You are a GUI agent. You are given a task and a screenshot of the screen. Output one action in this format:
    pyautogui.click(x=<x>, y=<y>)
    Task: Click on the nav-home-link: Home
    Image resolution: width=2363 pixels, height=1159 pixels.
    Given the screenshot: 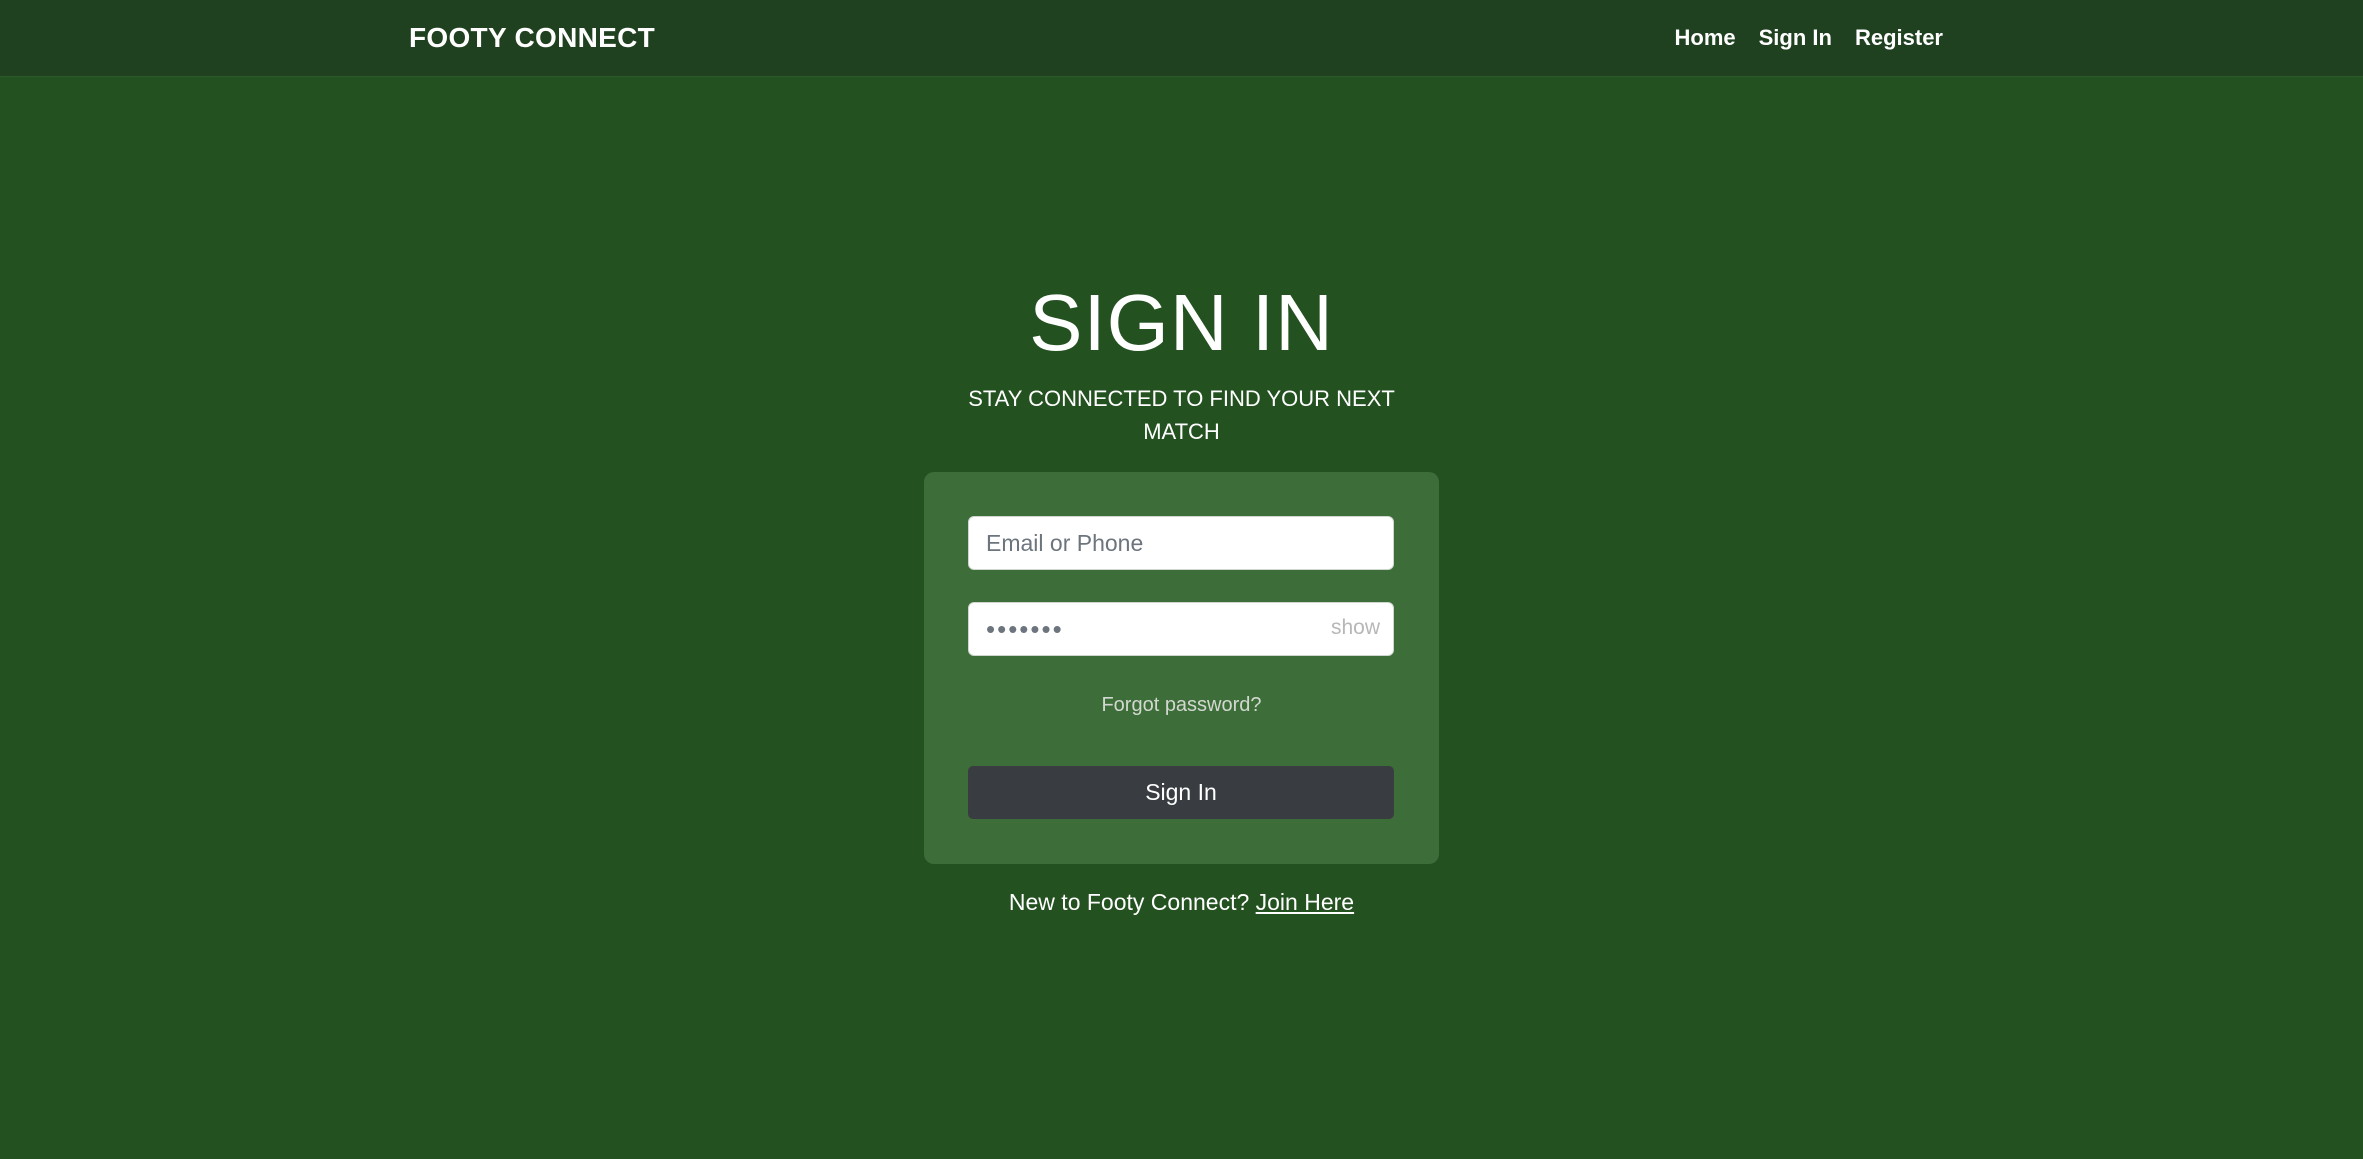 What is the action you would take?
    pyautogui.click(x=1705, y=38)
    